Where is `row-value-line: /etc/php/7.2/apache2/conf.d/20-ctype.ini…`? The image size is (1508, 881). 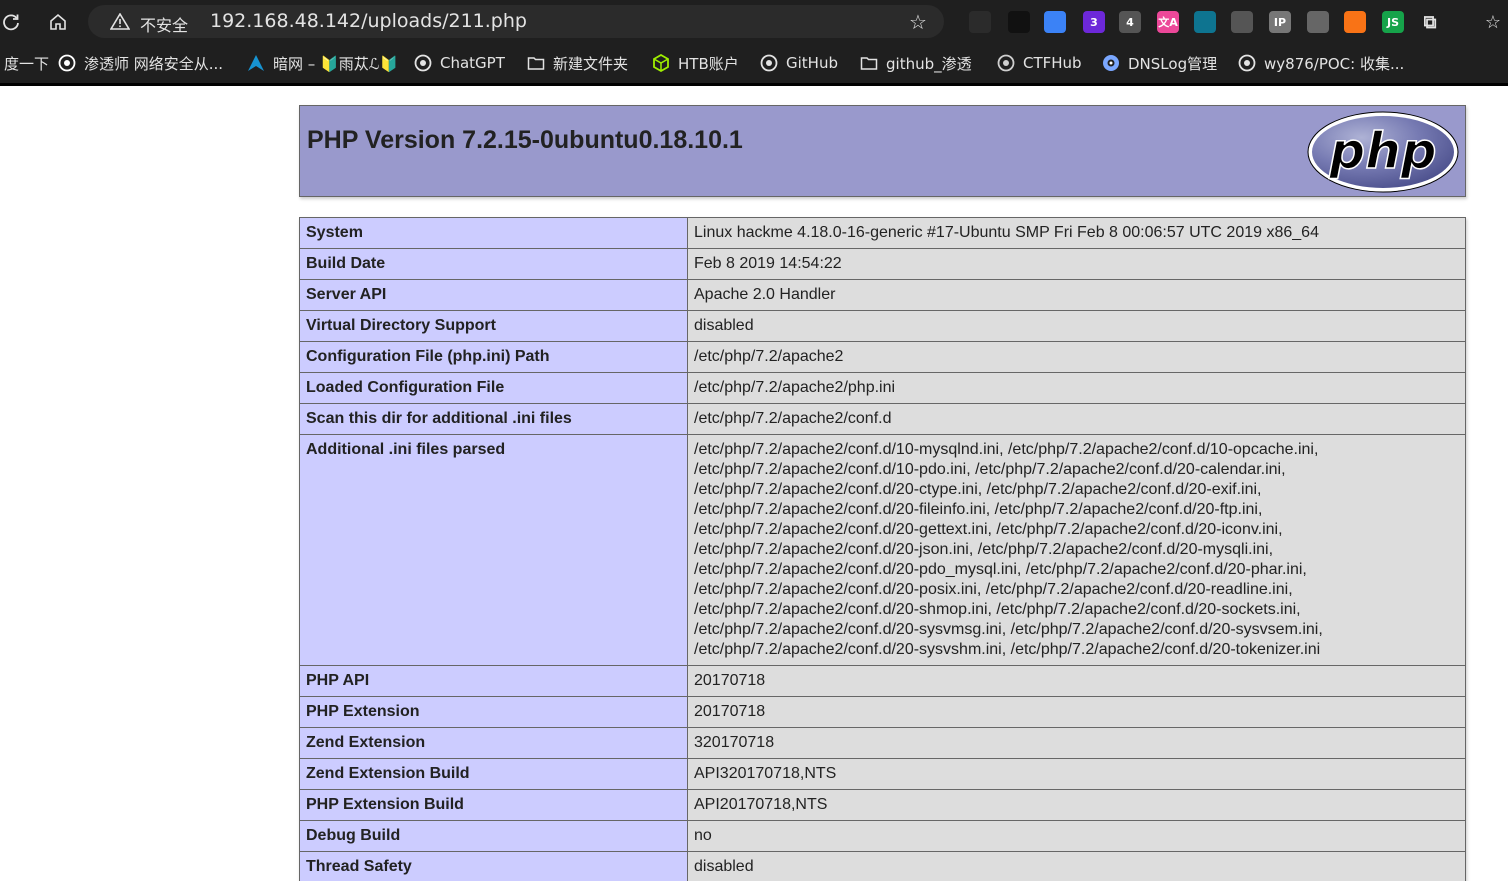 row-value-line: /etc/php/7.2/apache2/conf.d/20-ctype.ini… is located at coordinates (978, 489).